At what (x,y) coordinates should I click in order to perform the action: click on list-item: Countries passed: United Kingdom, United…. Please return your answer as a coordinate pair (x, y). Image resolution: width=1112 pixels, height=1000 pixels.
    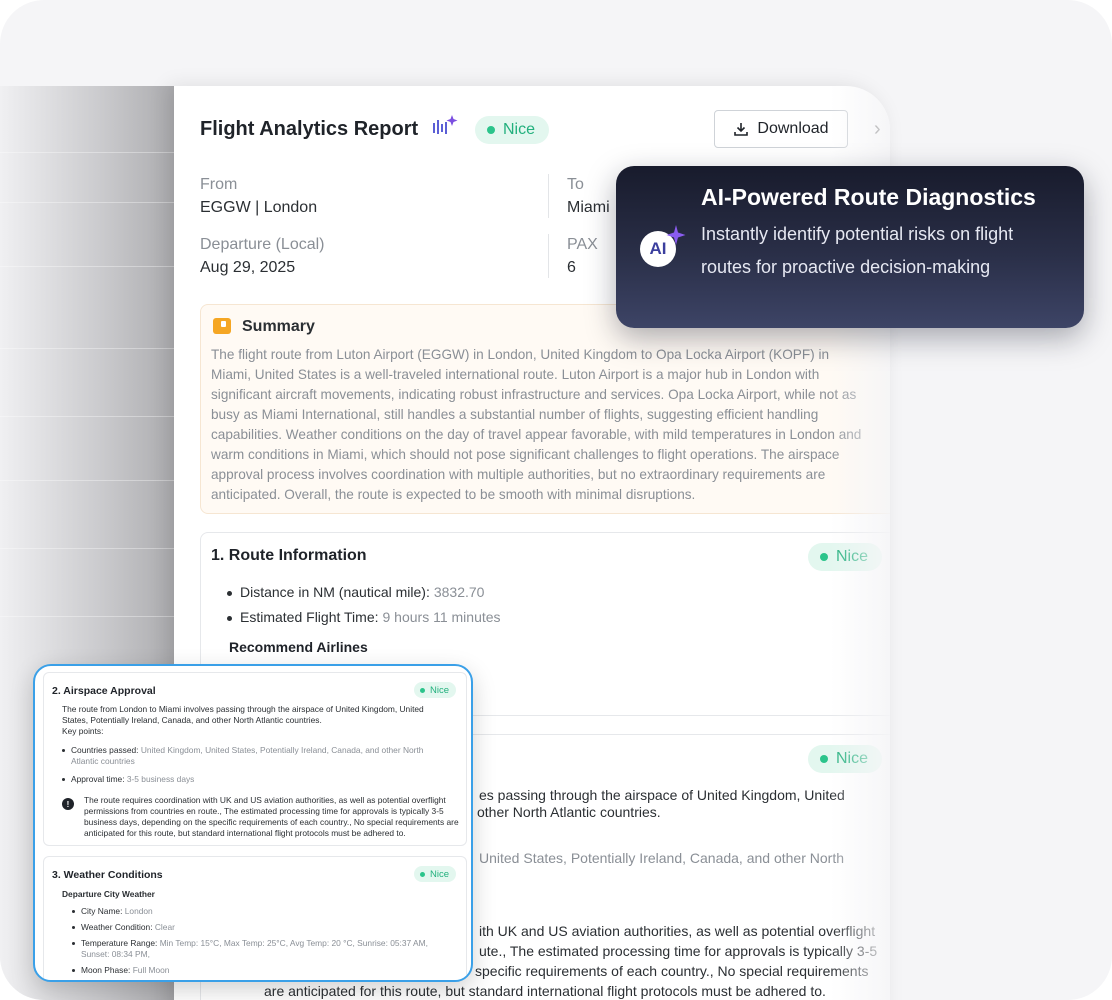
    Looking at the image, I should click on (254, 756).